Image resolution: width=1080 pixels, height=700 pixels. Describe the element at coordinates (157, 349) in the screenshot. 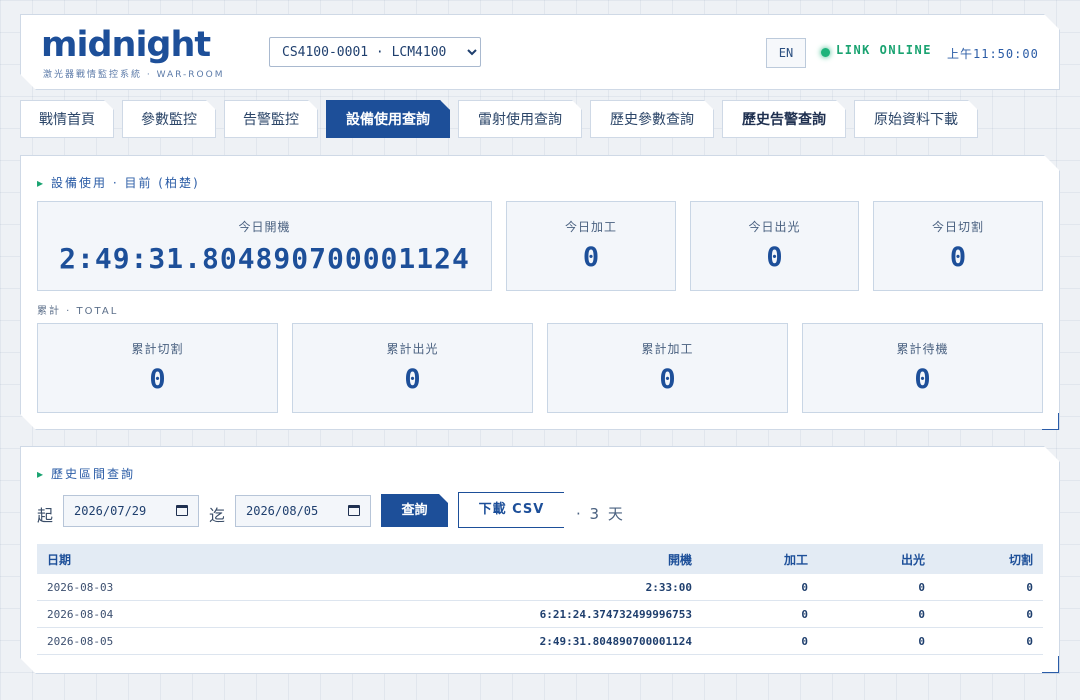

I see `stat-label: 累計切割` at that location.